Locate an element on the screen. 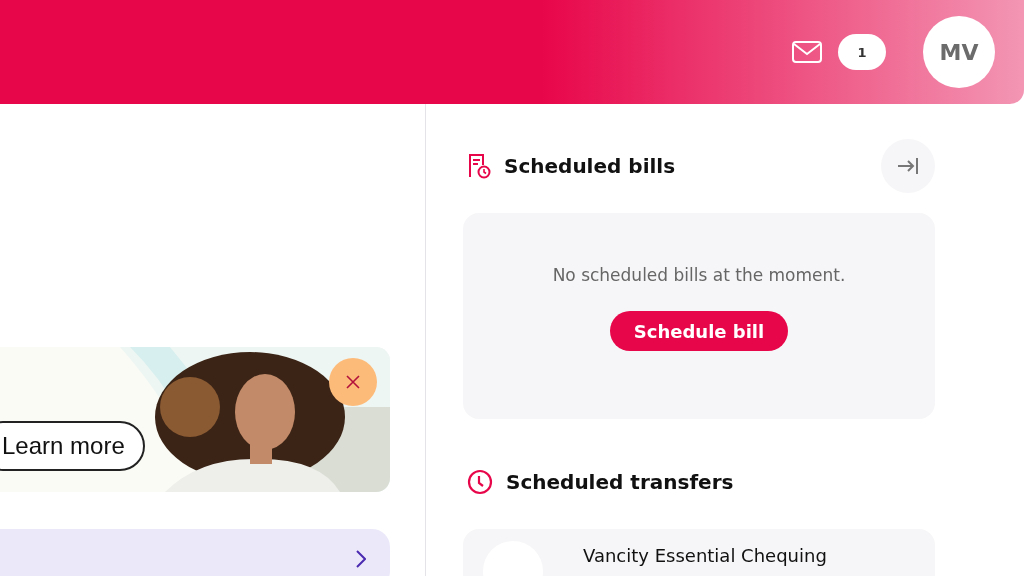 This screenshot has width=1024, height=576. avatar-button: MV is located at coordinates (959, 52).